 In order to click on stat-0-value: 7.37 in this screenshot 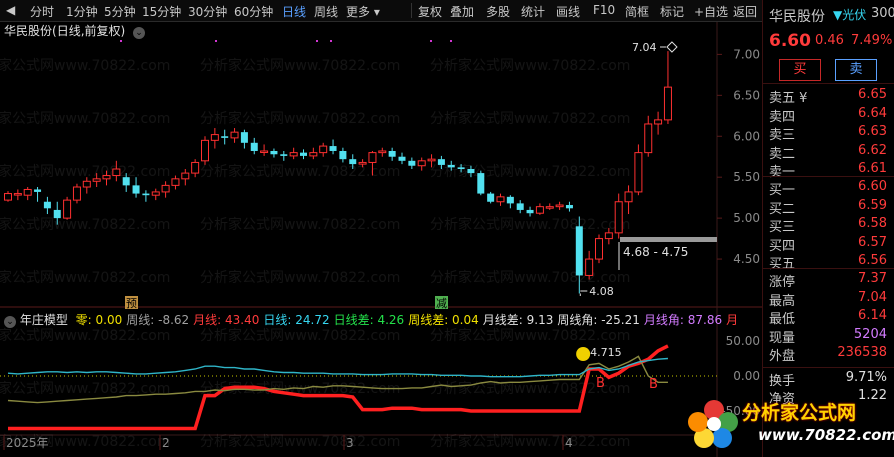, I will do `click(872, 278)`.